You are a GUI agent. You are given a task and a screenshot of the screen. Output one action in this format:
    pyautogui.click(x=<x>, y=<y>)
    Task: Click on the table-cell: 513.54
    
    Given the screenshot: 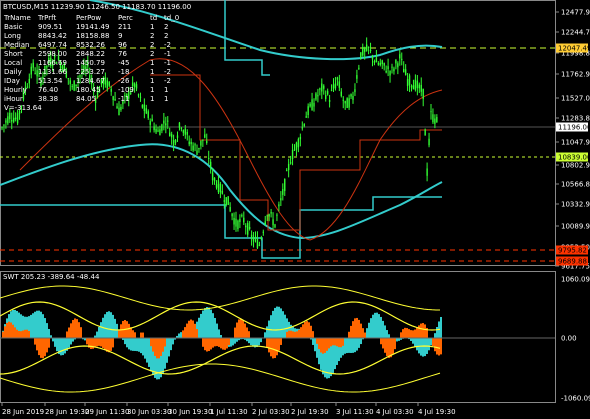 What is the action you would take?
    pyautogui.click(x=50, y=81)
    